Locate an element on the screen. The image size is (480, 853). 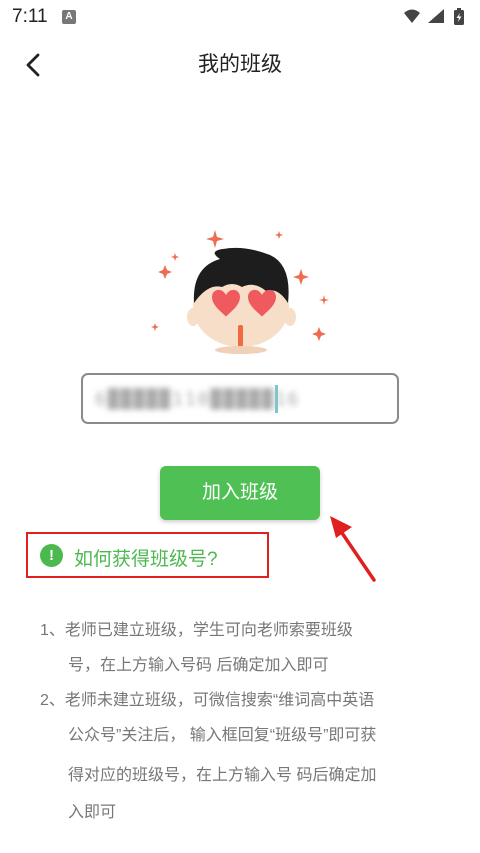
instruction-line: 得对应的班级号，在上方输入号 码后确定加 is located at coordinates (222, 775).